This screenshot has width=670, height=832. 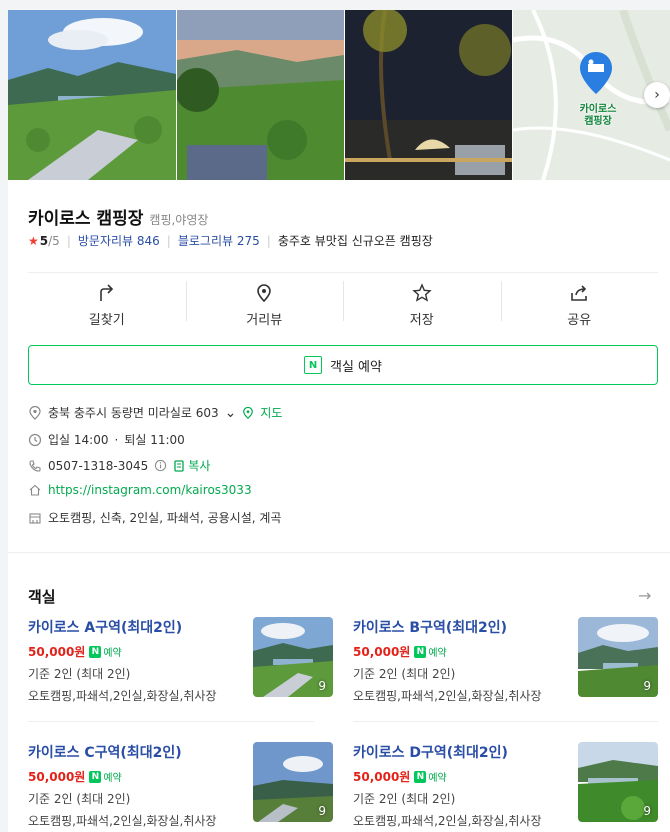 I want to click on address-row: 충북 충주시 동량면 미라실로 603 ⌄ 지도, so click(x=155, y=412).